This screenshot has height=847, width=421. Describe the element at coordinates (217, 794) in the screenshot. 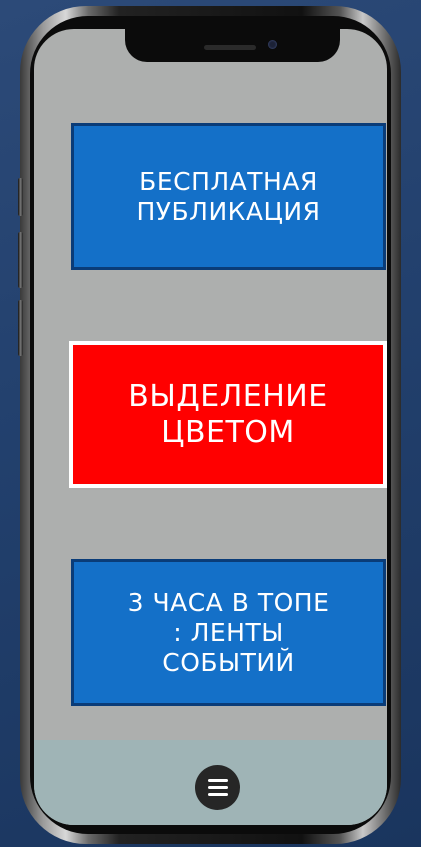

I see `menu-bar-bottom` at that location.